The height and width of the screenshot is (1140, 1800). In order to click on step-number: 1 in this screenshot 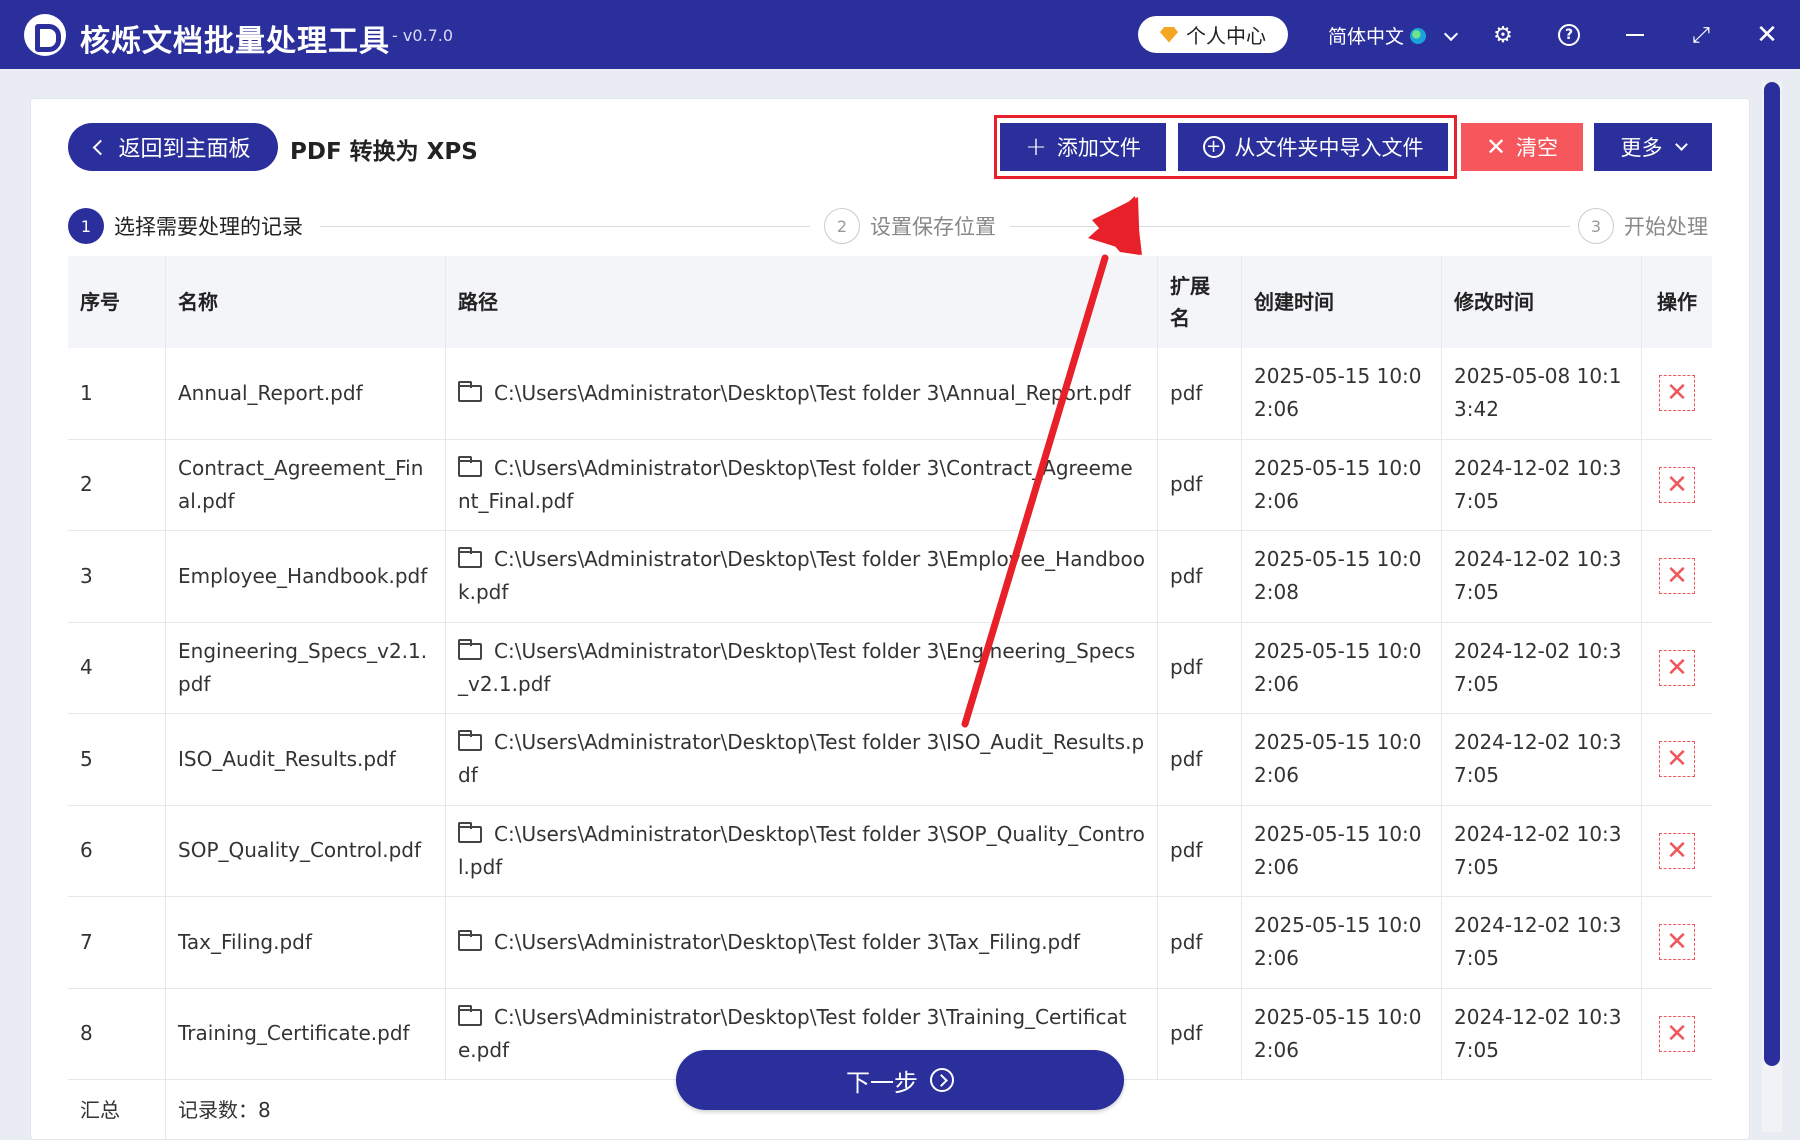, I will do `click(86, 226)`.